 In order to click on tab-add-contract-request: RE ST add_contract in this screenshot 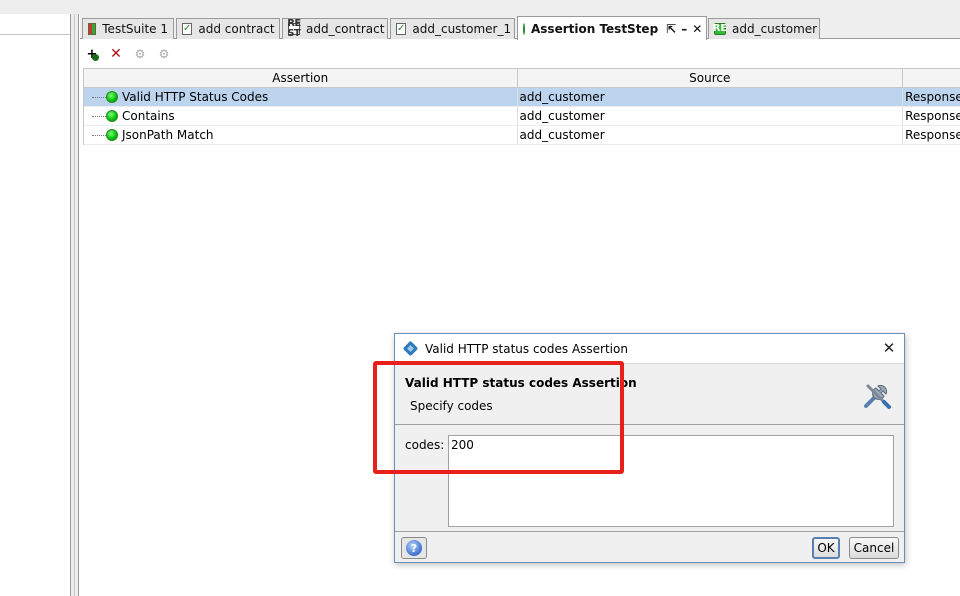, I will do `click(335, 28)`.